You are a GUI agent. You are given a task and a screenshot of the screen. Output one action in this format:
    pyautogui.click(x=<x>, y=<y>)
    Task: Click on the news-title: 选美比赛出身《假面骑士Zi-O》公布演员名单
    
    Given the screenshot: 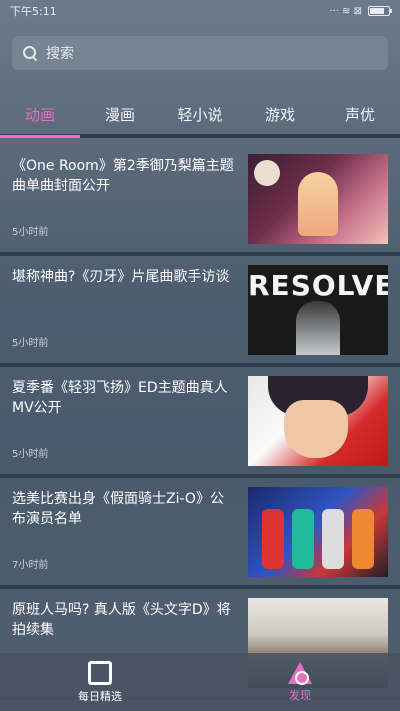 What is the action you would take?
    pyautogui.click(x=118, y=509)
    